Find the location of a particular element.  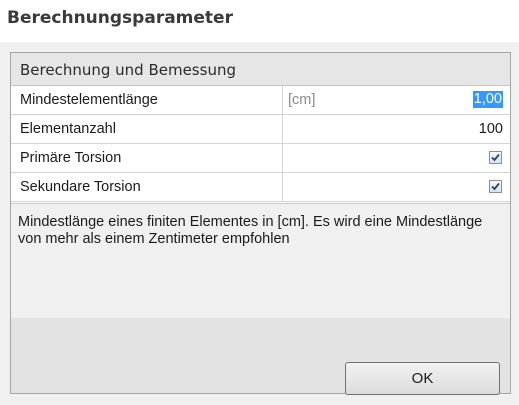

property-row-elementanzahl: Elementanzahl 100 is located at coordinates (260, 129).